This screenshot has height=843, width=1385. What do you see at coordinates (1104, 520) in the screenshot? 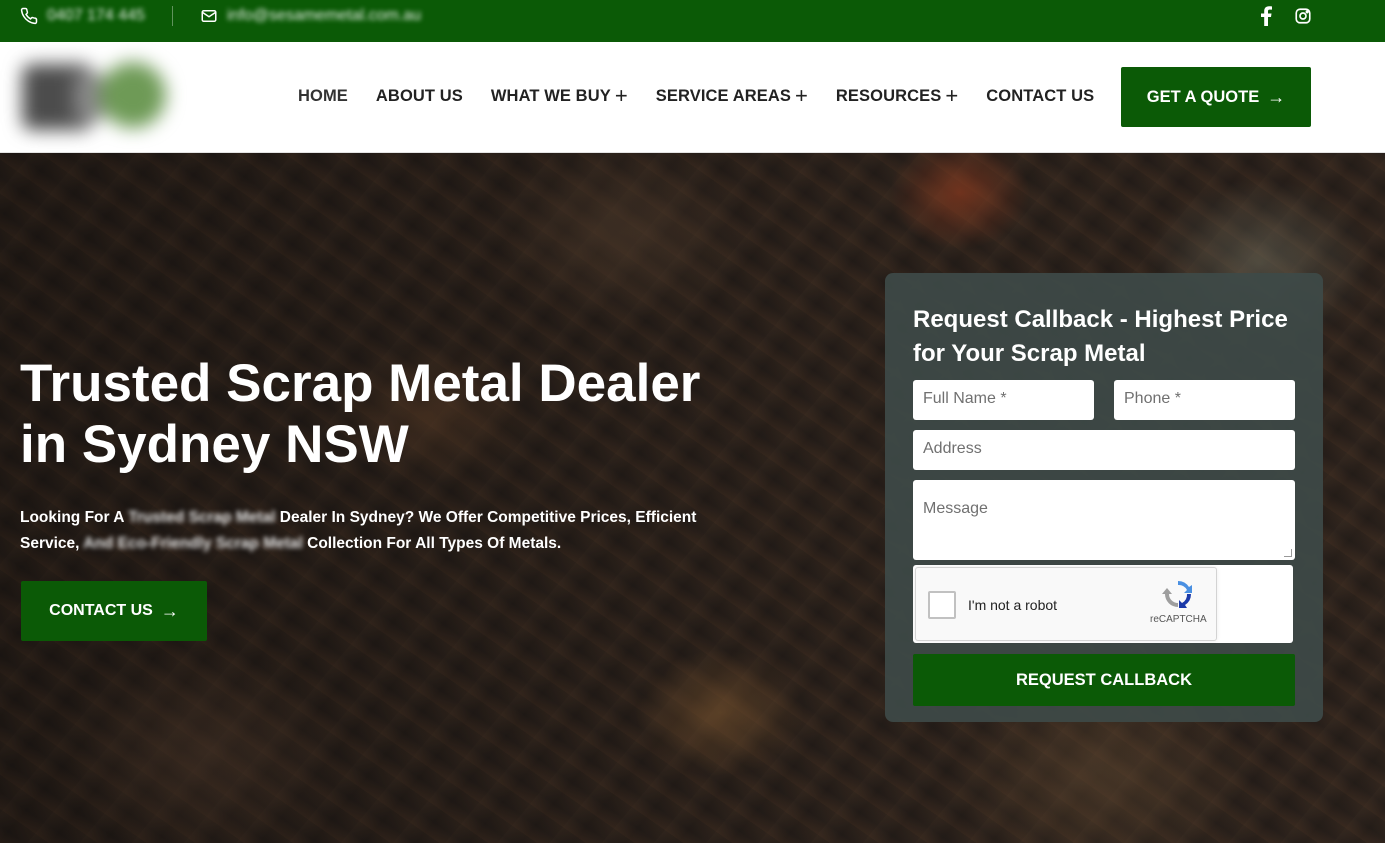
I see `message-textarea: Message` at bounding box center [1104, 520].